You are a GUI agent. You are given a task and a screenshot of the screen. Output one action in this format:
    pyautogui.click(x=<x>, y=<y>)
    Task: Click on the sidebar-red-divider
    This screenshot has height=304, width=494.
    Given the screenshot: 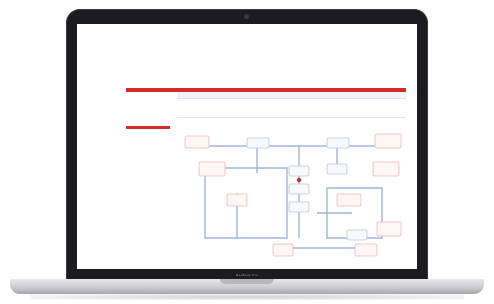 What is the action you would take?
    pyautogui.click(x=148, y=127)
    